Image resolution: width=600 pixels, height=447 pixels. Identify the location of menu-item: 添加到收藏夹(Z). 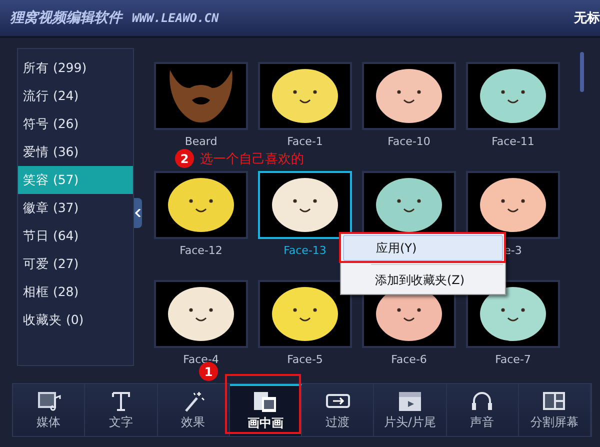
(423, 280).